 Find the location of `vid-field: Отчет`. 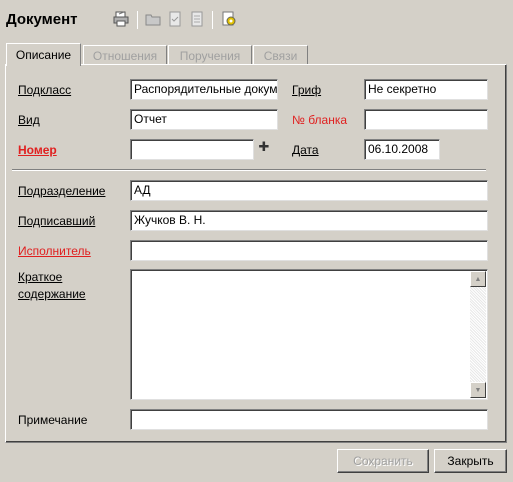

vid-field: Отчет is located at coordinates (204, 119).